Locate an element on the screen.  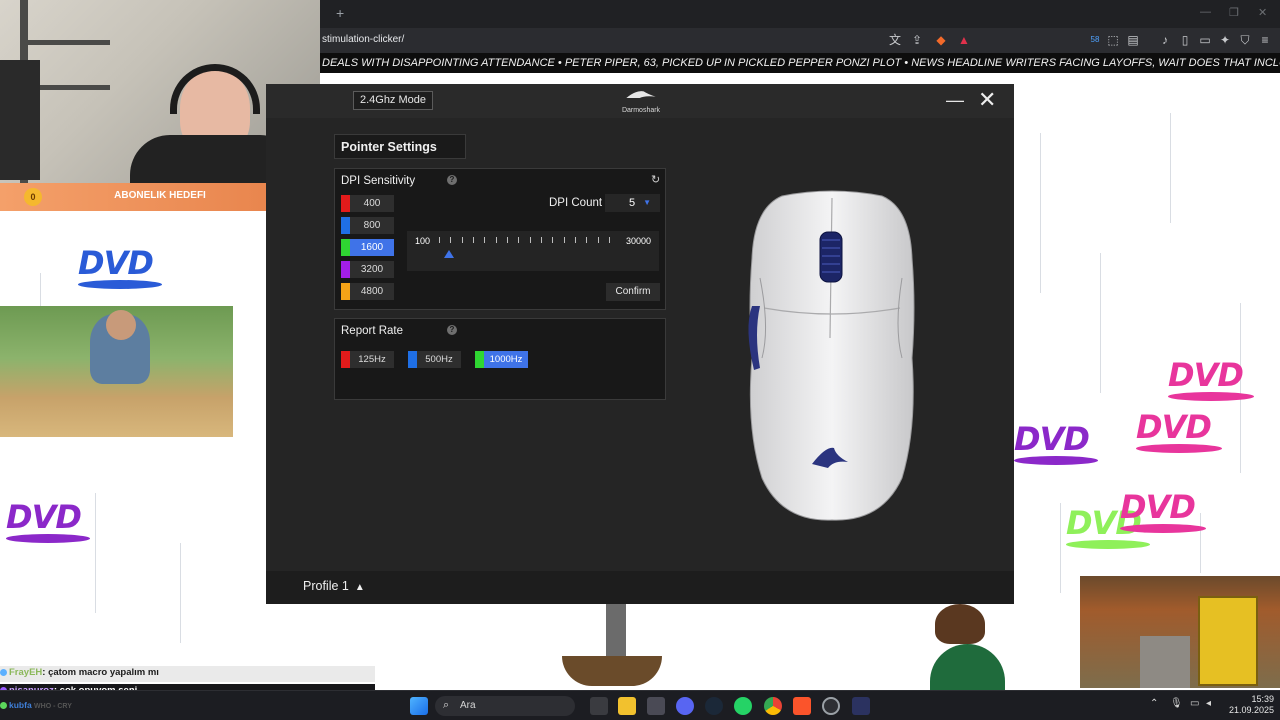
chat-message: kubfa WHO - CRY is located at coordinates (36, 707).